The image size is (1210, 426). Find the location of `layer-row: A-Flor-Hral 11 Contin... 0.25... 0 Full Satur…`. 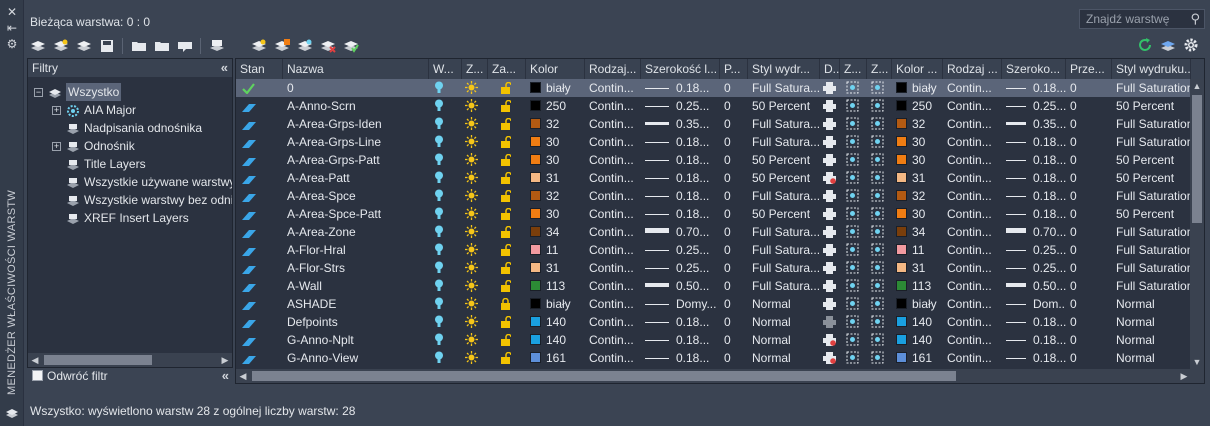

layer-row: A-Flor-Hral 11 Contin... 0.25... 0 Full Satur… is located at coordinates (713, 250).